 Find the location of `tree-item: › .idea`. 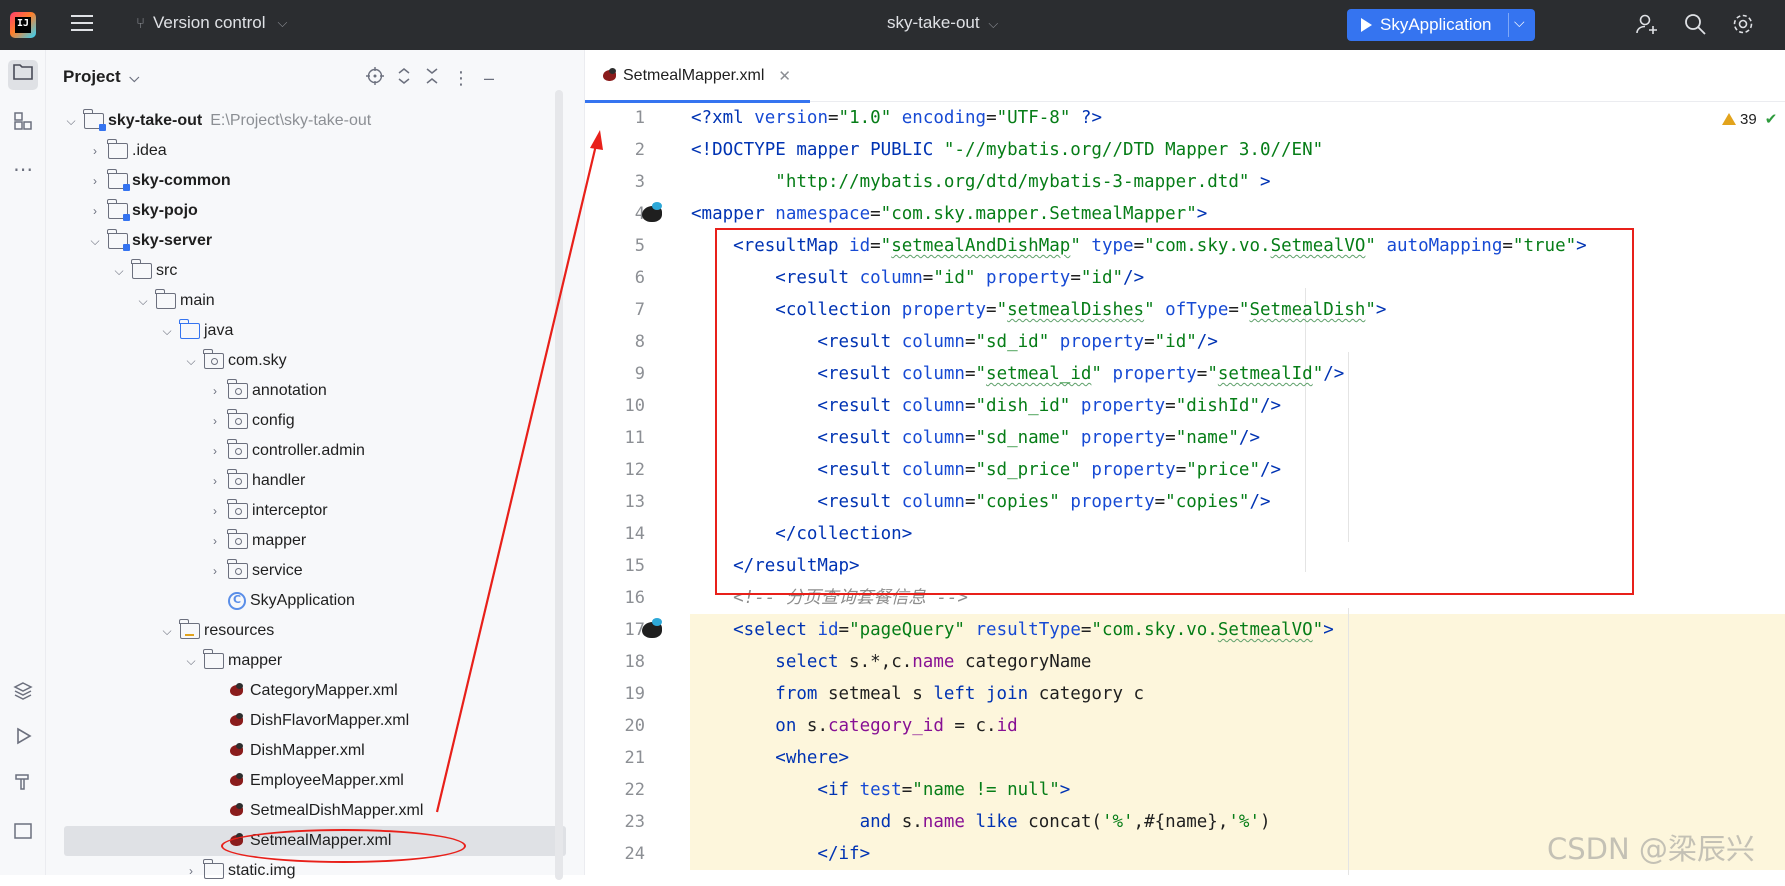

tree-item: › .idea is located at coordinates (306, 151).